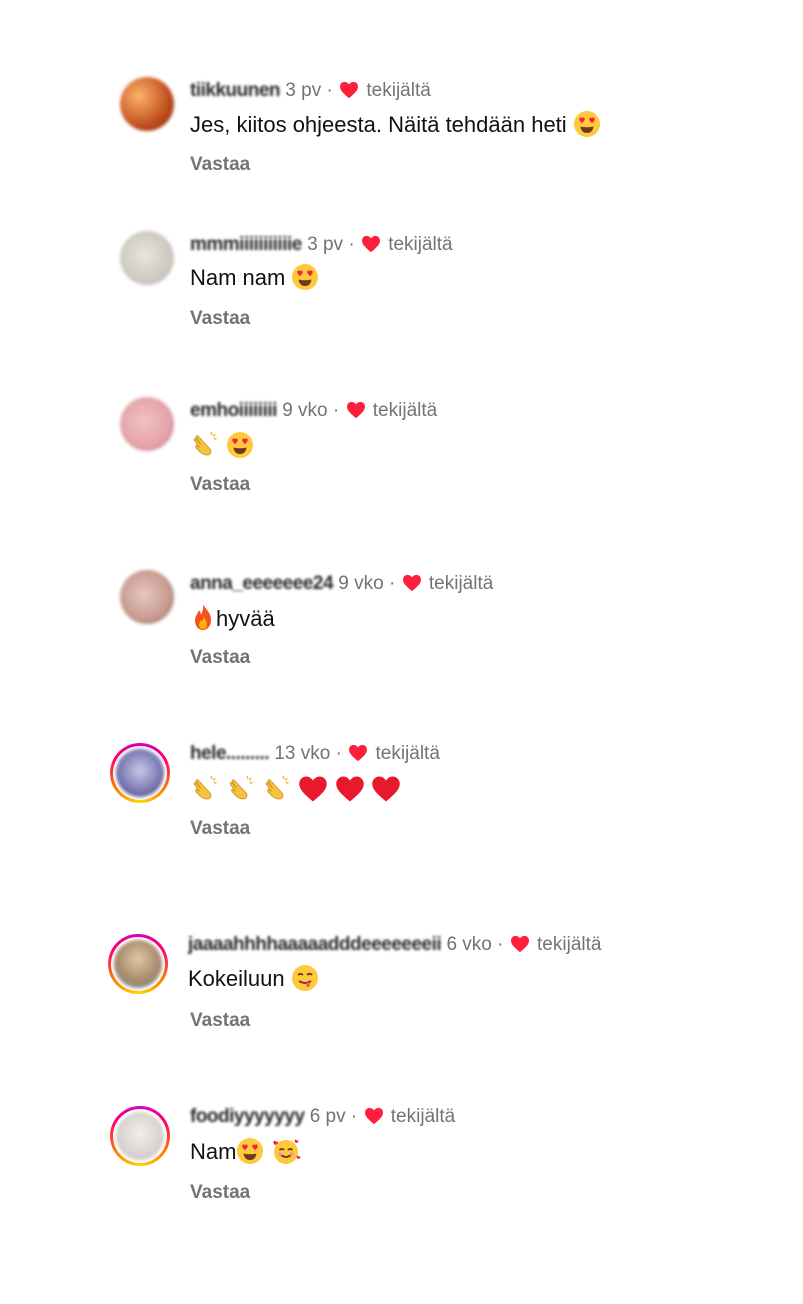 This screenshot has width=803, height=1304. Describe the element at coordinates (245, 618) in the screenshot. I see `comment-text: hyvää` at that location.